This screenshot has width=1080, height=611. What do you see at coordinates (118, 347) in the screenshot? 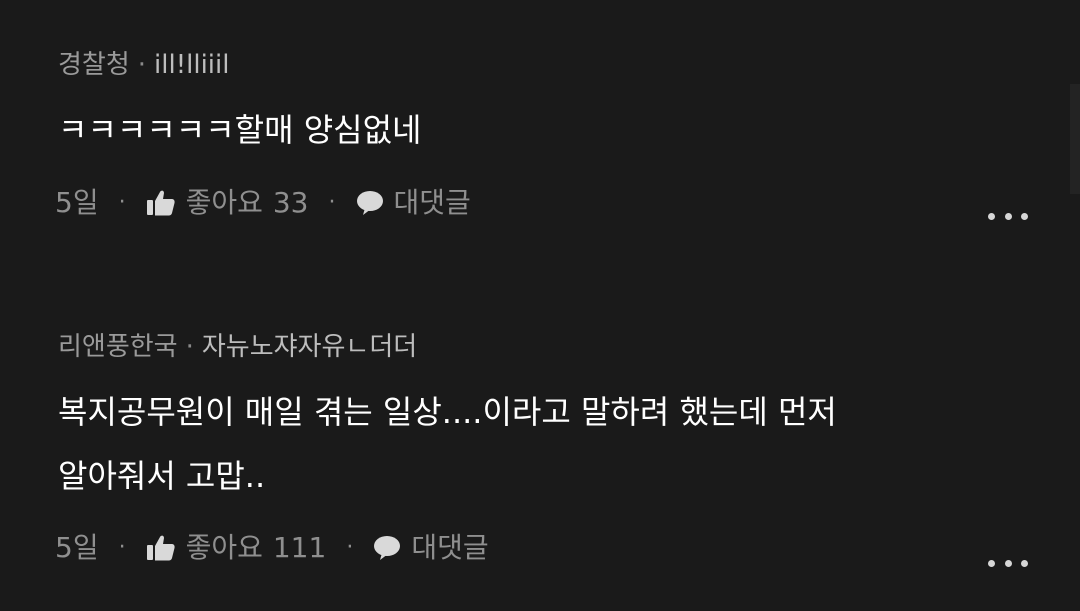
I see `comment-author: 리앤풍한국` at bounding box center [118, 347].